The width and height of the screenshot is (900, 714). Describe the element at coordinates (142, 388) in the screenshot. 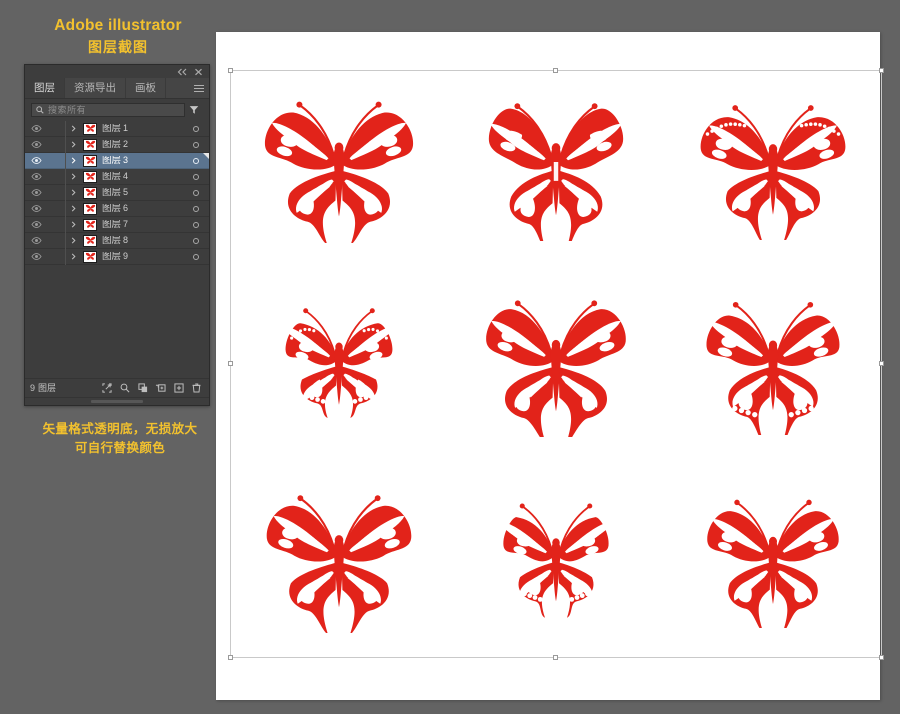

I see `make-clipping-mask-icon` at that location.